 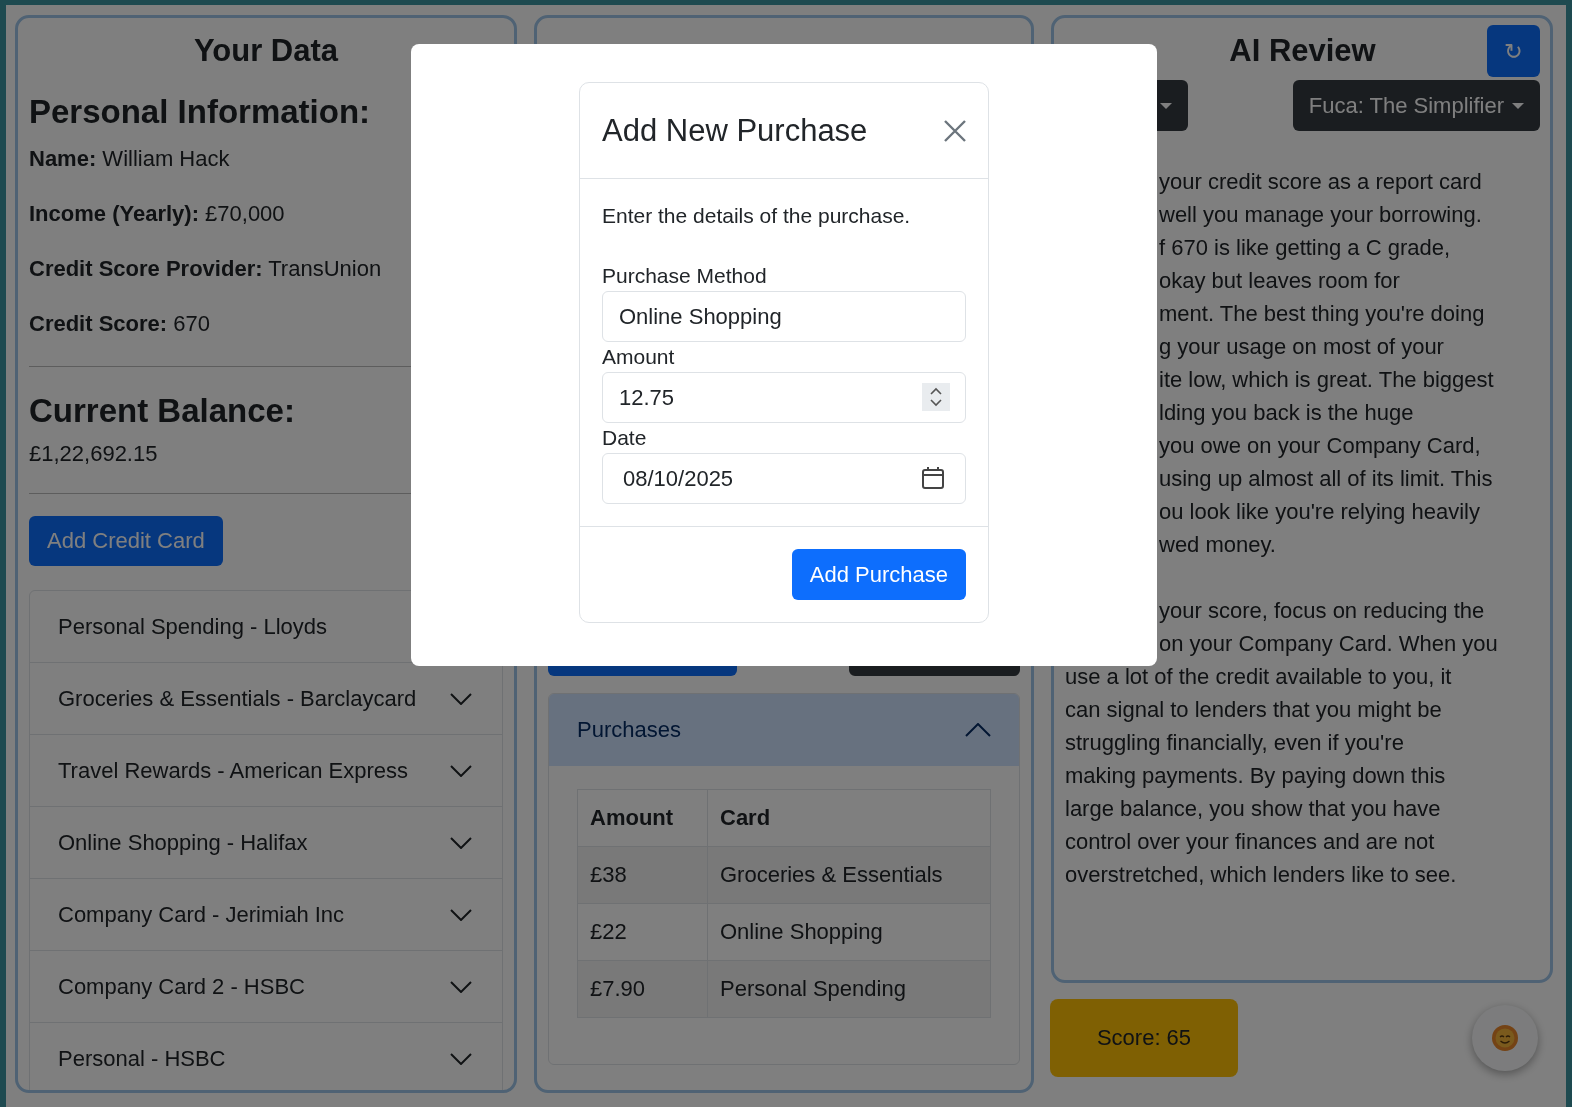 What do you see at coordinates (1259, 677) in the screenshot?
I see `review-text-line: use a lot of the credit available to you, it` at bounding box center [1259, 677].